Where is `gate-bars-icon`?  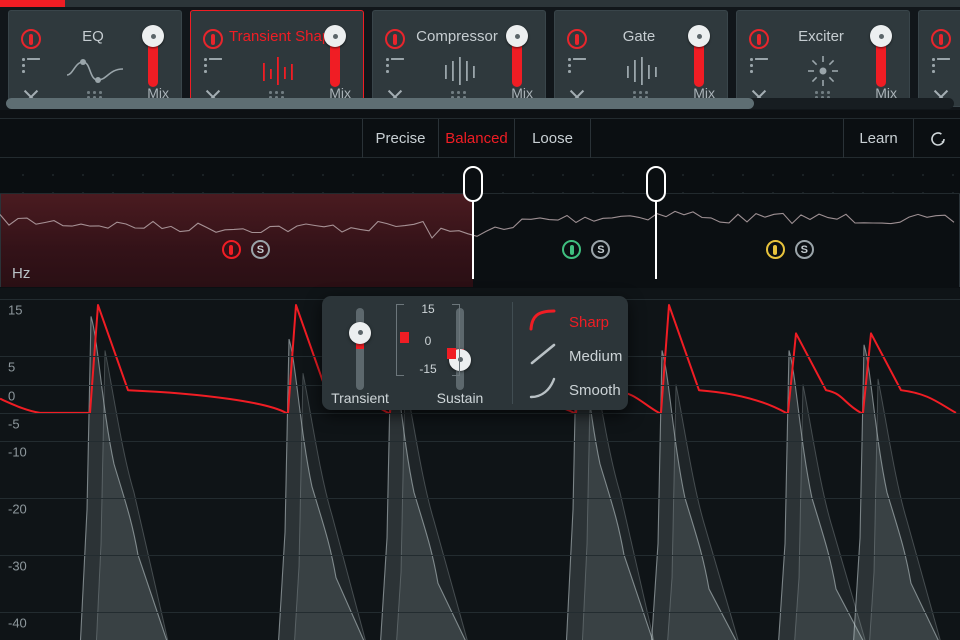
gate-bars-icon is located at coordinates (641, 73).